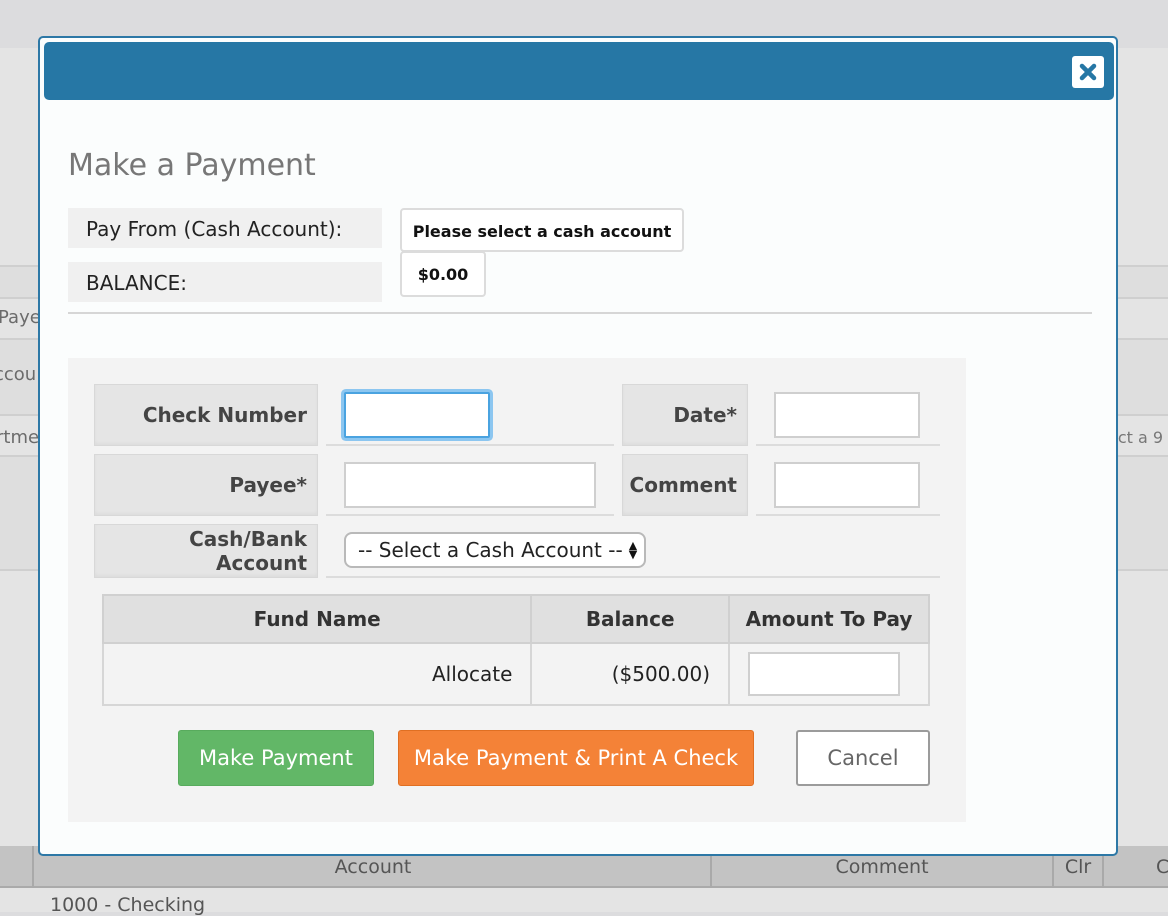  I want to click on close-icon, so click(1088, 72).